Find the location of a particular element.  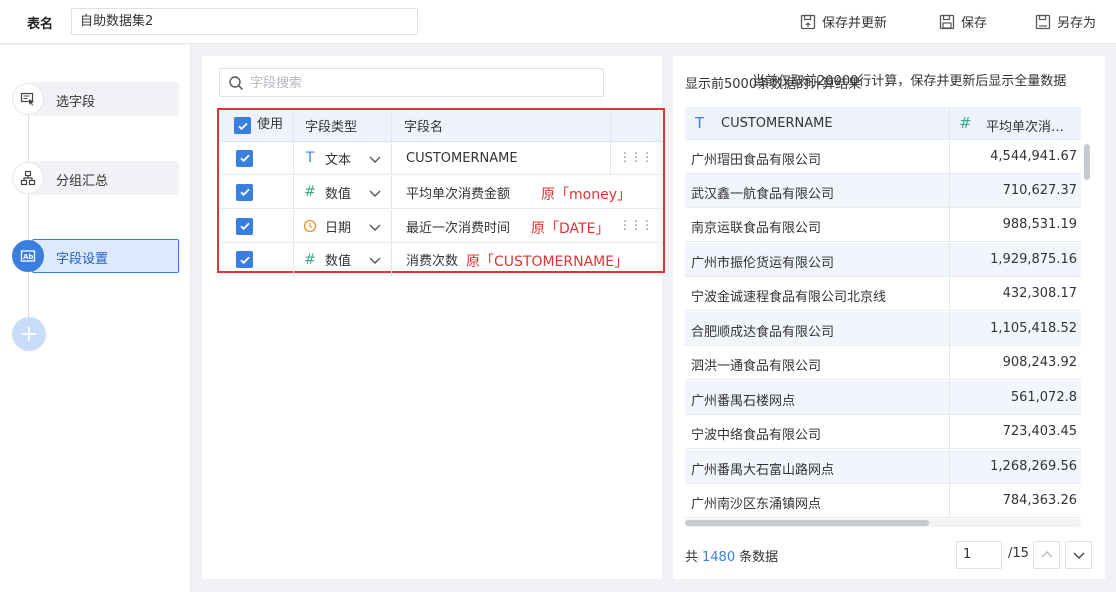

step-field-settings: Ab 字段设置 is located at coordinates (95, 256).